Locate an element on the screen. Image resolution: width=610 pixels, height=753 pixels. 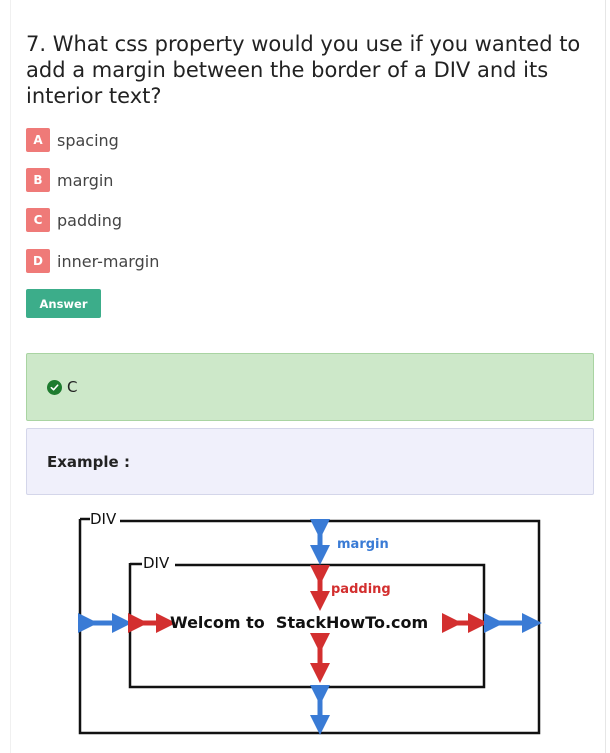
answer-panel: C is located at coordinates (310, 387).